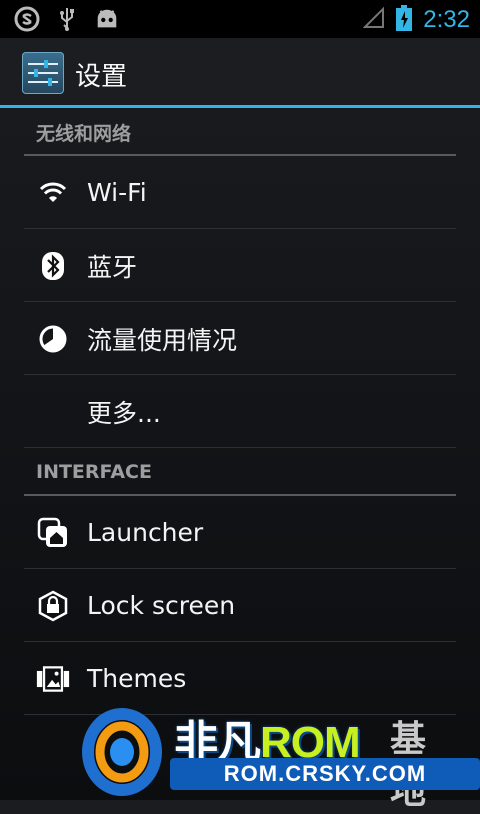 This screenshot has height=814, width=480. I want to click on usb-icon, so click(67, 19).